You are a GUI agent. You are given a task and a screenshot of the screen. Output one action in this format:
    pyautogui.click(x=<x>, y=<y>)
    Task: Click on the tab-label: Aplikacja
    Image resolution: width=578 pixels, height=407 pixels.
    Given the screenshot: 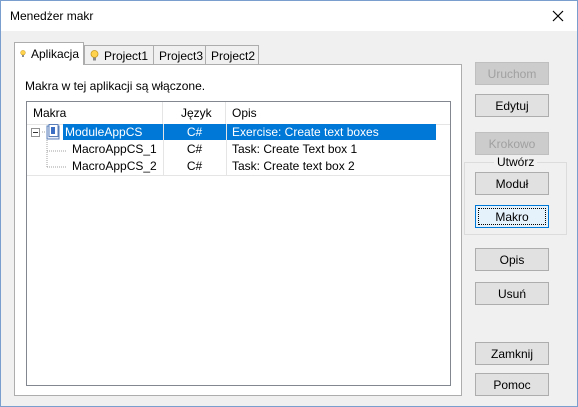 What is the action you would take?
    pyautogui.click(x=54, y=54)
    